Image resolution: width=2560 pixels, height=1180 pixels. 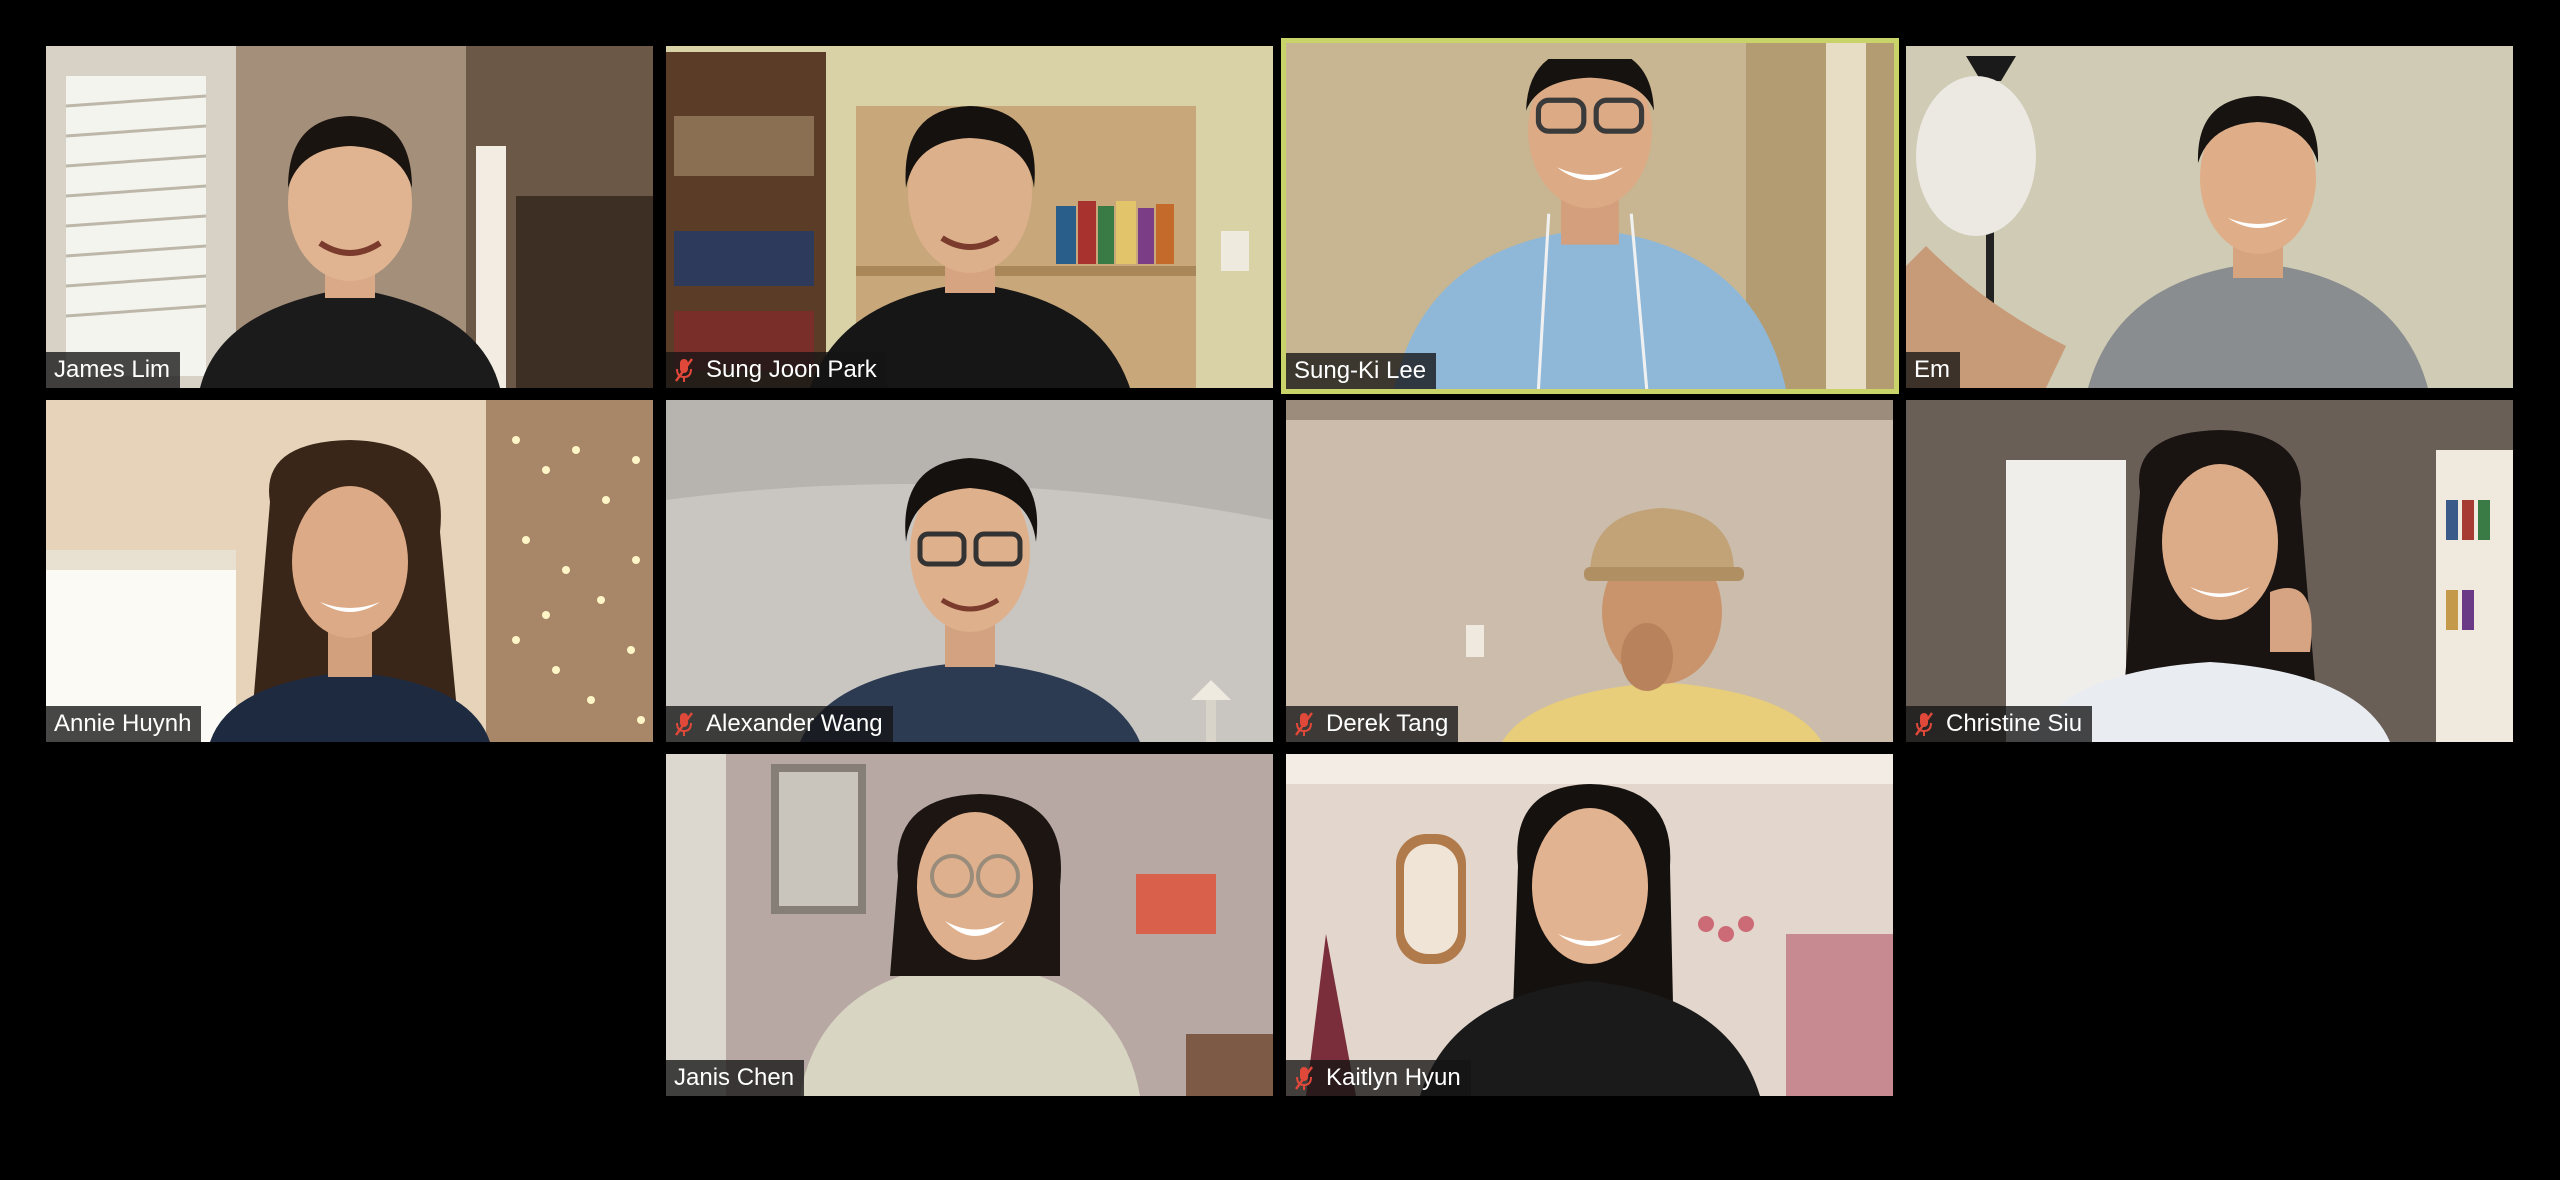 I want to click on participant-name: Annie Huynh, so click(x=123, y=723).